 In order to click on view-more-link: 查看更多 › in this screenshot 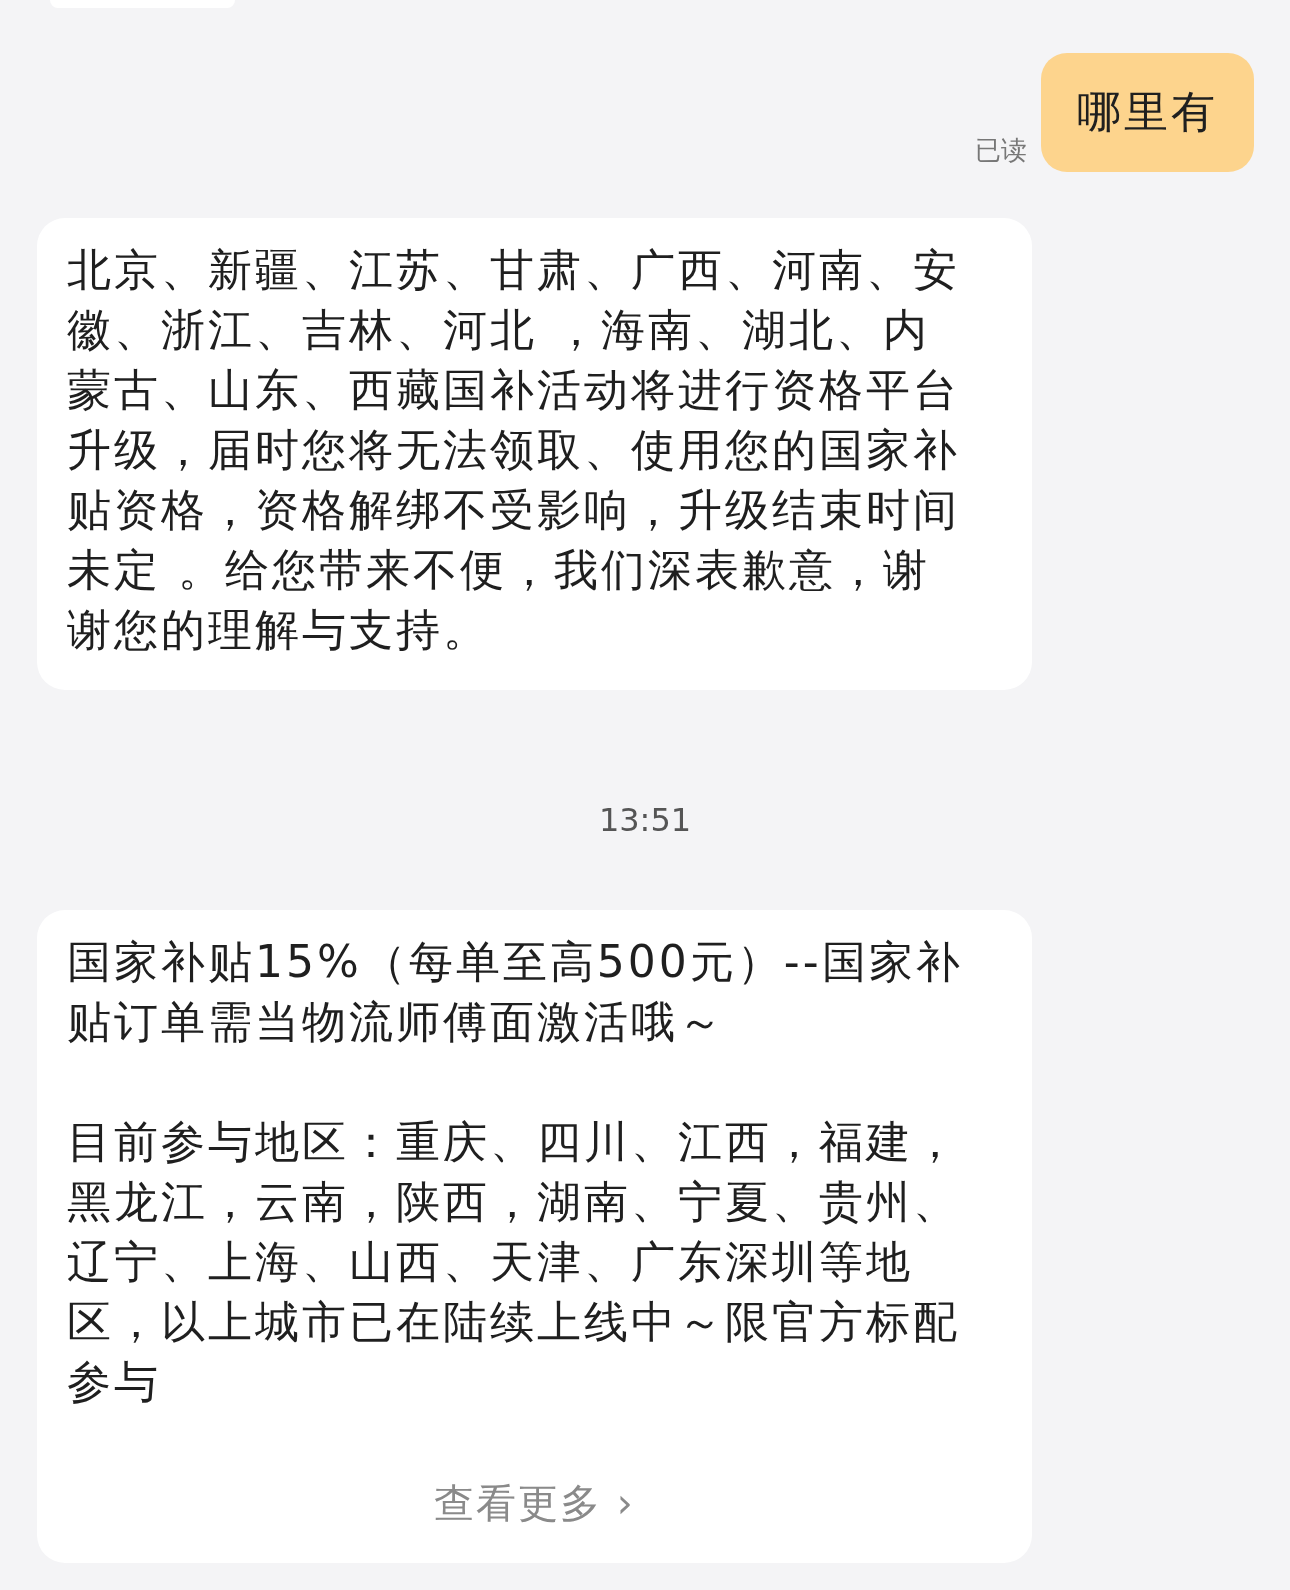, I will do `click(534, 1503)`.